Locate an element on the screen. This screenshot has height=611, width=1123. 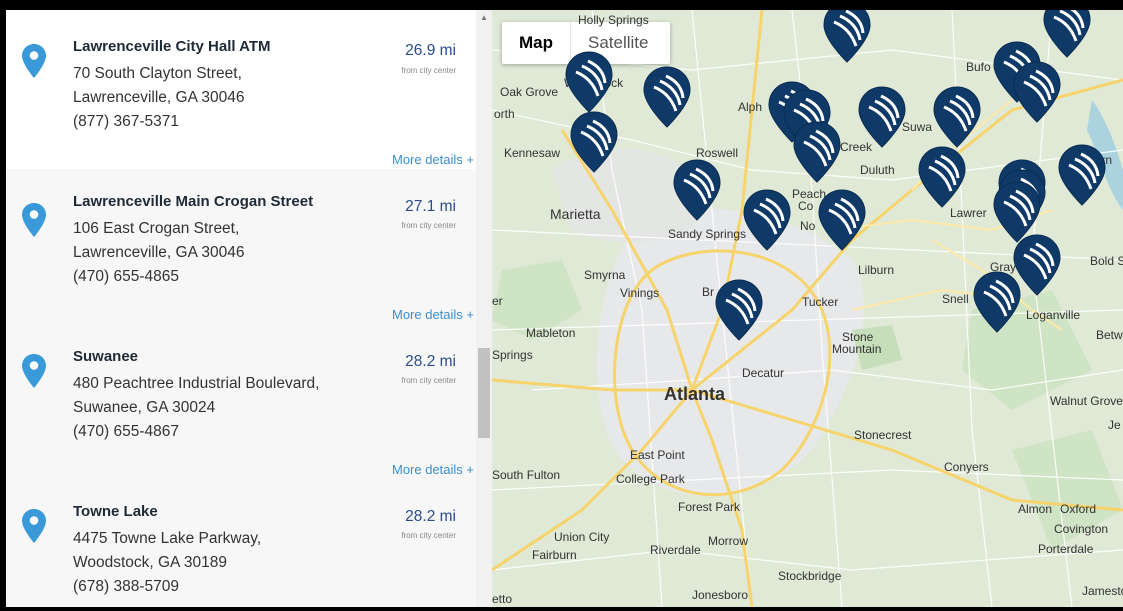
map-label: Sandy Springs is located at coordinates (707, 234).